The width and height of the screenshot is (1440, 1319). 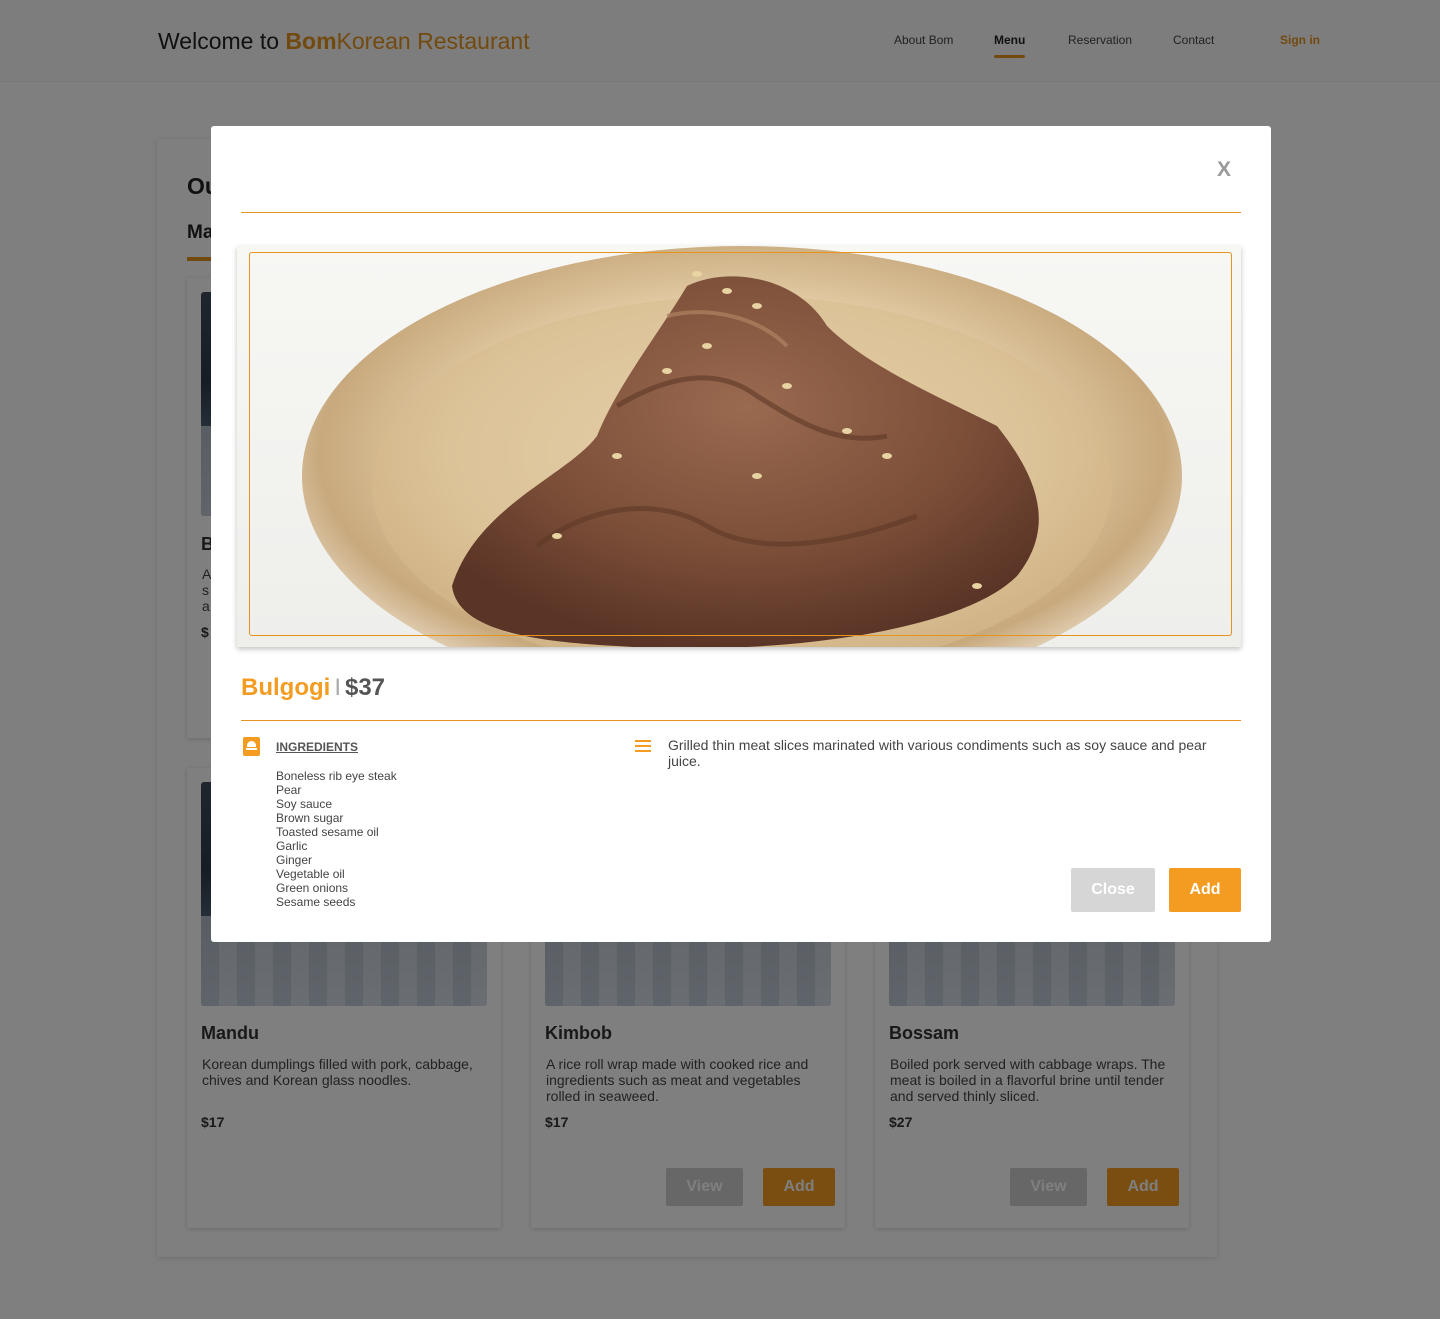 I want to click on close-icon: X, so click(x=1224, y=170).